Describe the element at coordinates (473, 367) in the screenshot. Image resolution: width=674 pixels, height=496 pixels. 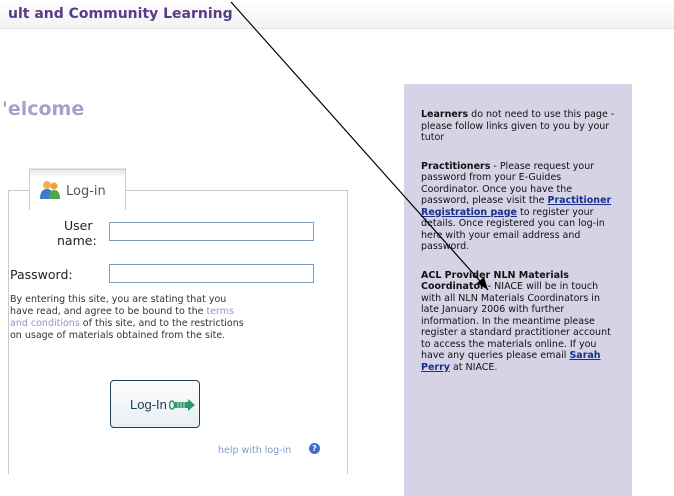
I see `info-coordinator-text-b: at NIACE.` at that location.